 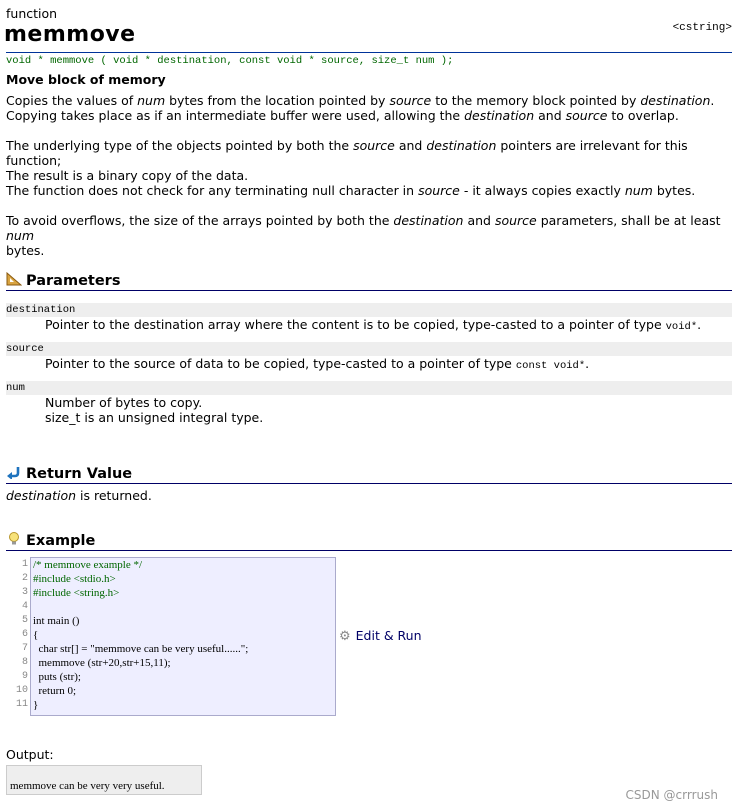 I want to click on code-line: }, so click(x=36, y=705).